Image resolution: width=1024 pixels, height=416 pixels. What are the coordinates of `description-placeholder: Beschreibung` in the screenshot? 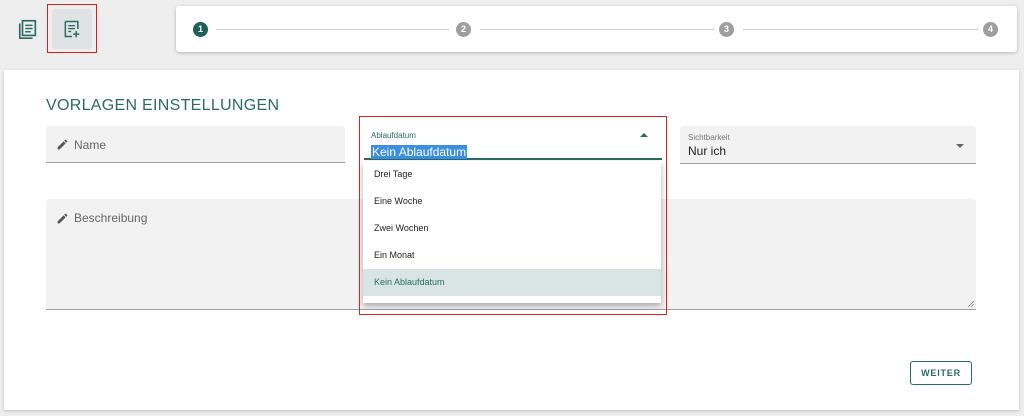 It's located at (111, 218).